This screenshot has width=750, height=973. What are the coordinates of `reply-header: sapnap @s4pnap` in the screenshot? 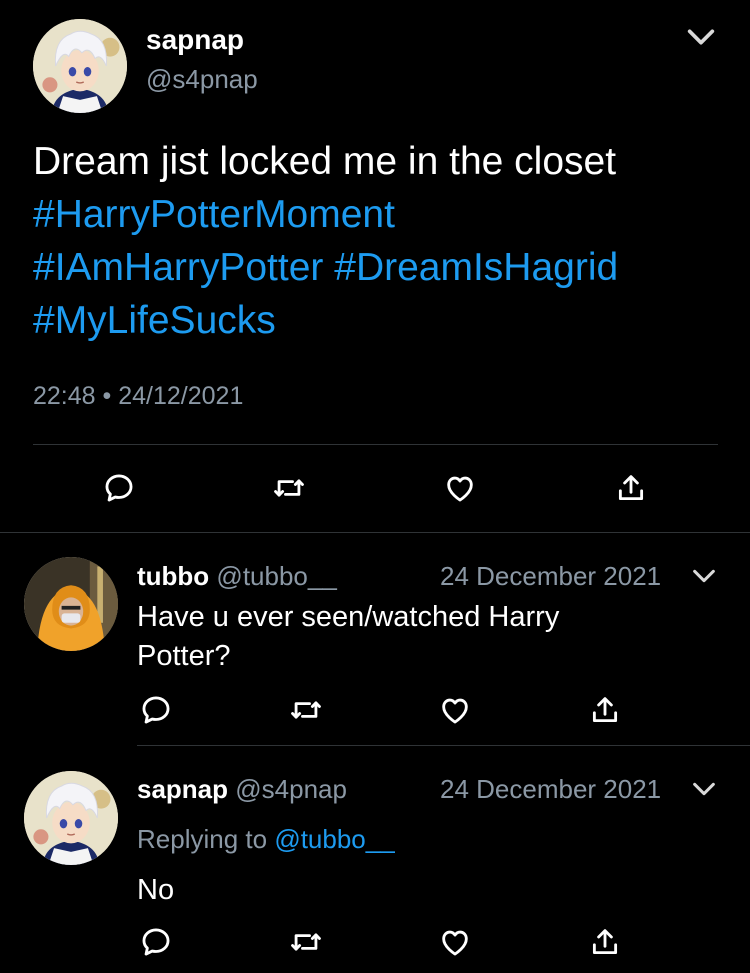 It's located at (242, 789).